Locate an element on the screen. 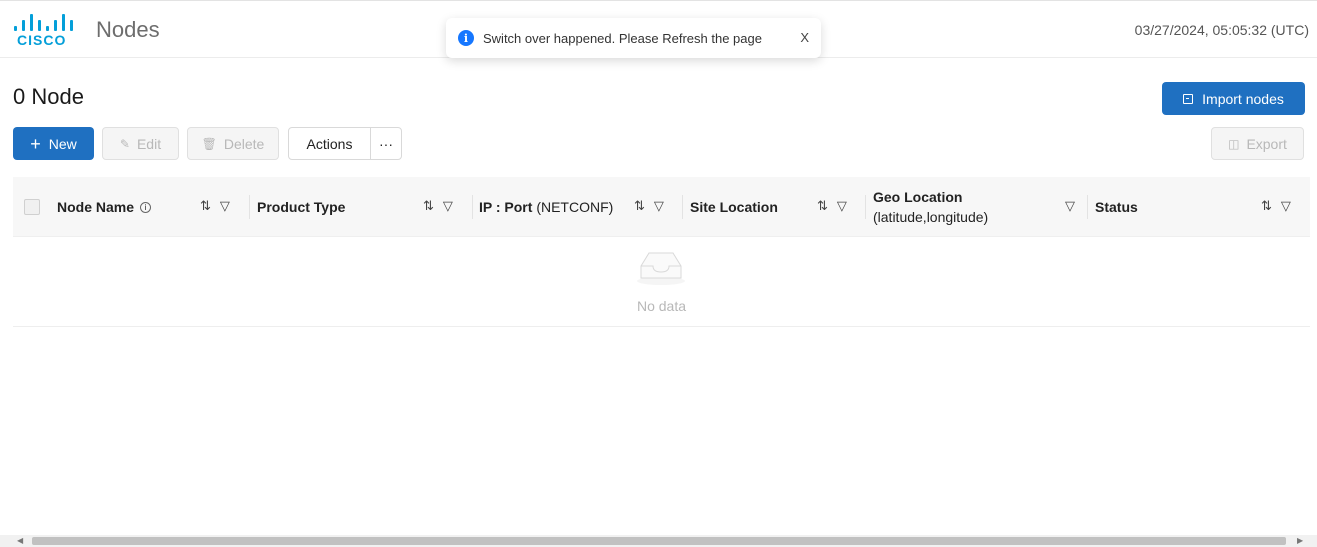 The width and height of the screenshot is (1317, 547). column-label: Node Name is located at coordinates (96, 207).